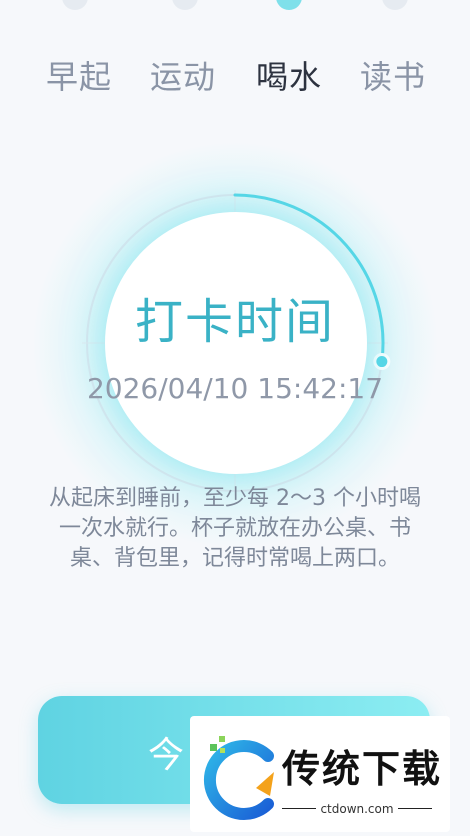 The height and width of the screenshot is (836, 470). What do you see at coordinates (357, 809) in the screenshot?
I see `watermark-url: ctdown.com` at bounding box center [357, 809].